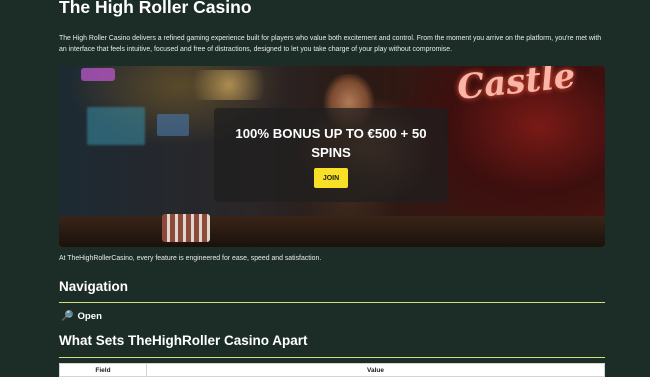 The image size is (650, 377). I want to click on page-title: The High Roller Casino, so click(155, 8).